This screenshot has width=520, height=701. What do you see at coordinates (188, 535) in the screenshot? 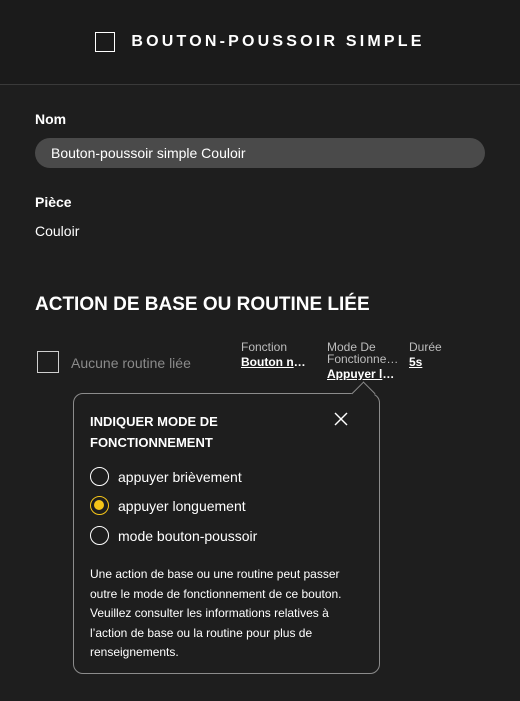
I see `option-label: mode bouton-poussoir` at bounding box center [188, 535].